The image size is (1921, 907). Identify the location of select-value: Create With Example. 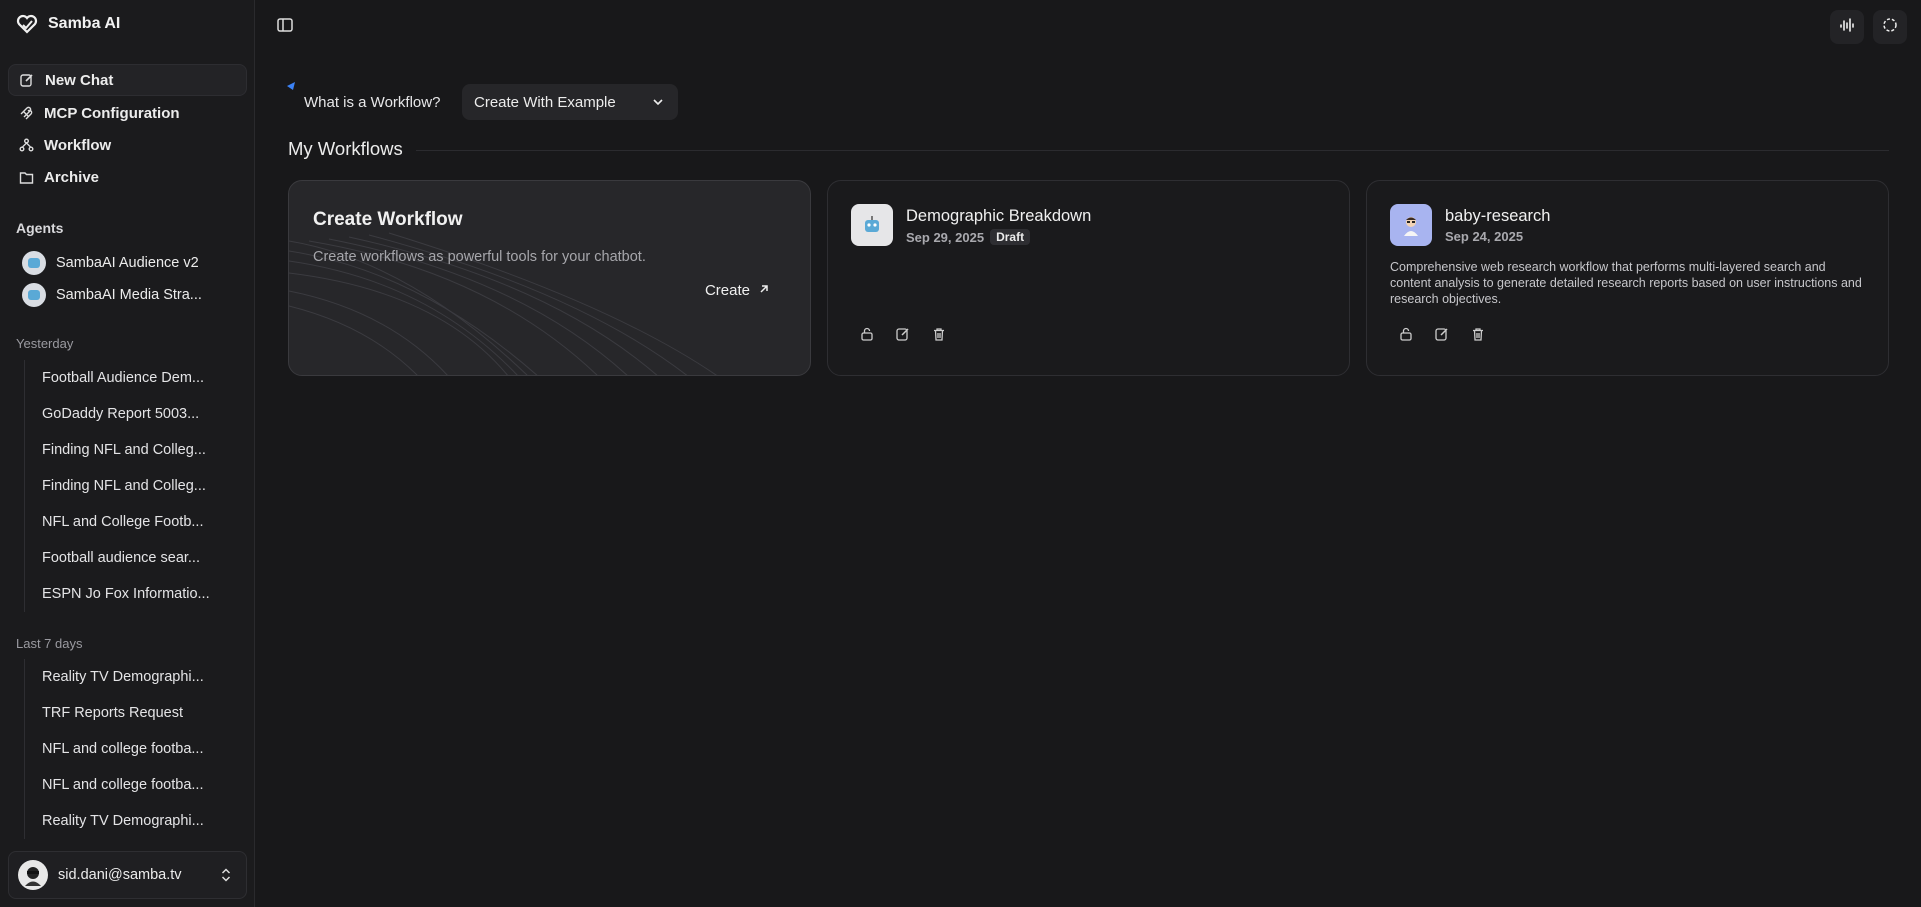
(545, 102).